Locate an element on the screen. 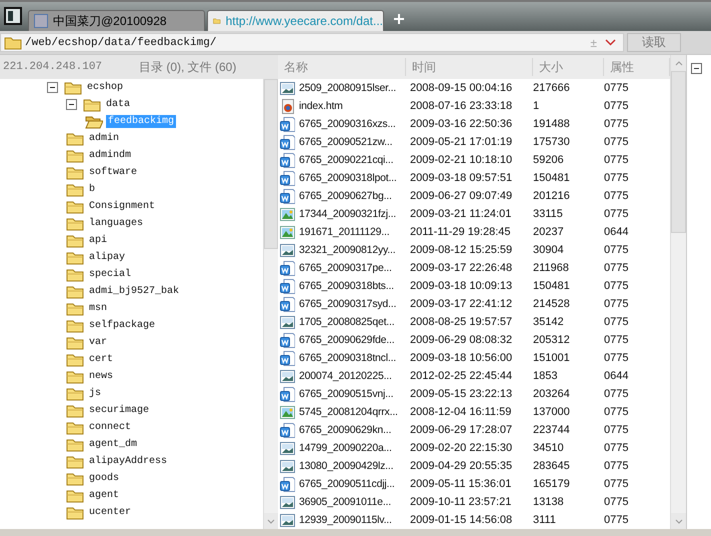 The height and width of the screenshot is (536, 711). file-size: 217666 is located at coordinates (552, 88).